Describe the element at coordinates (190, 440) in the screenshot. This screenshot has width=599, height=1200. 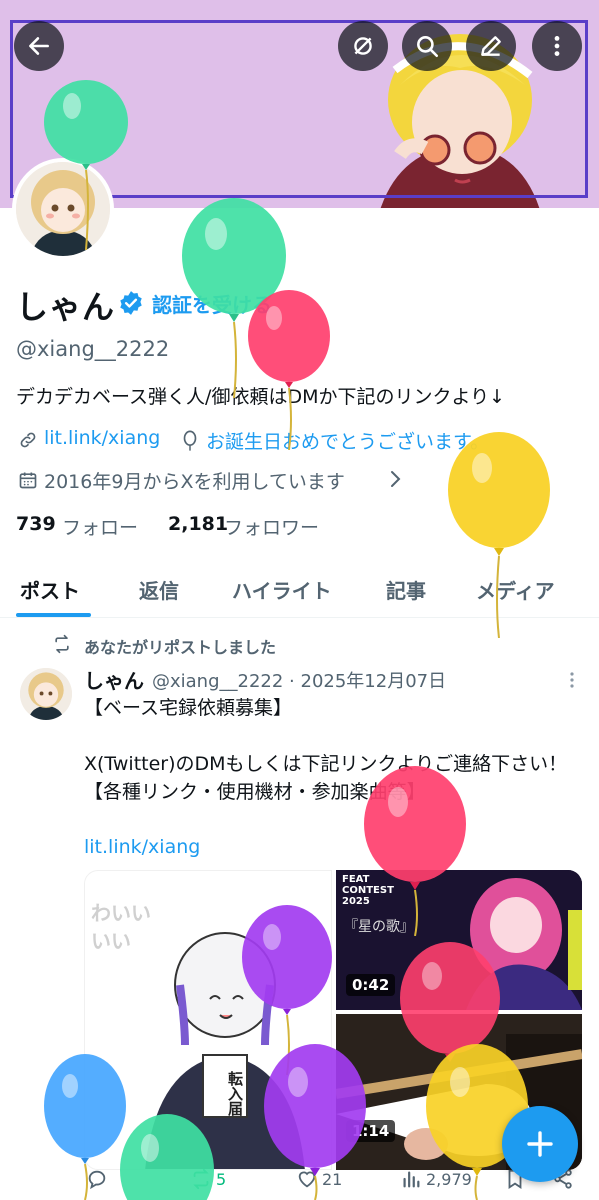
I see `birthday-balloon-icon` at that location.